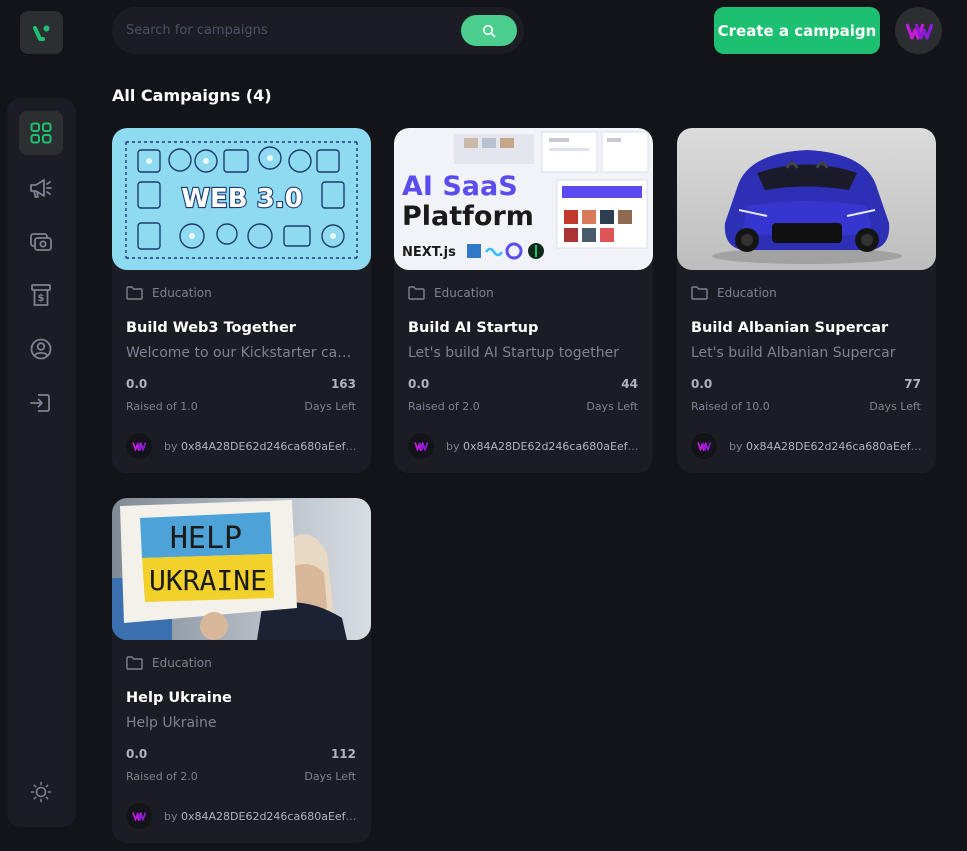 The image size is (967, 851). I want to click on card-title: Build AI Startup, so click(473, 328).